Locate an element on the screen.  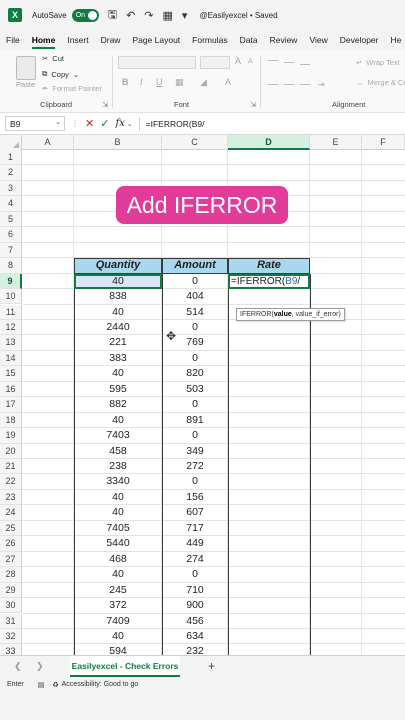
paste-button: Paste is located at coordinates (25, 84).